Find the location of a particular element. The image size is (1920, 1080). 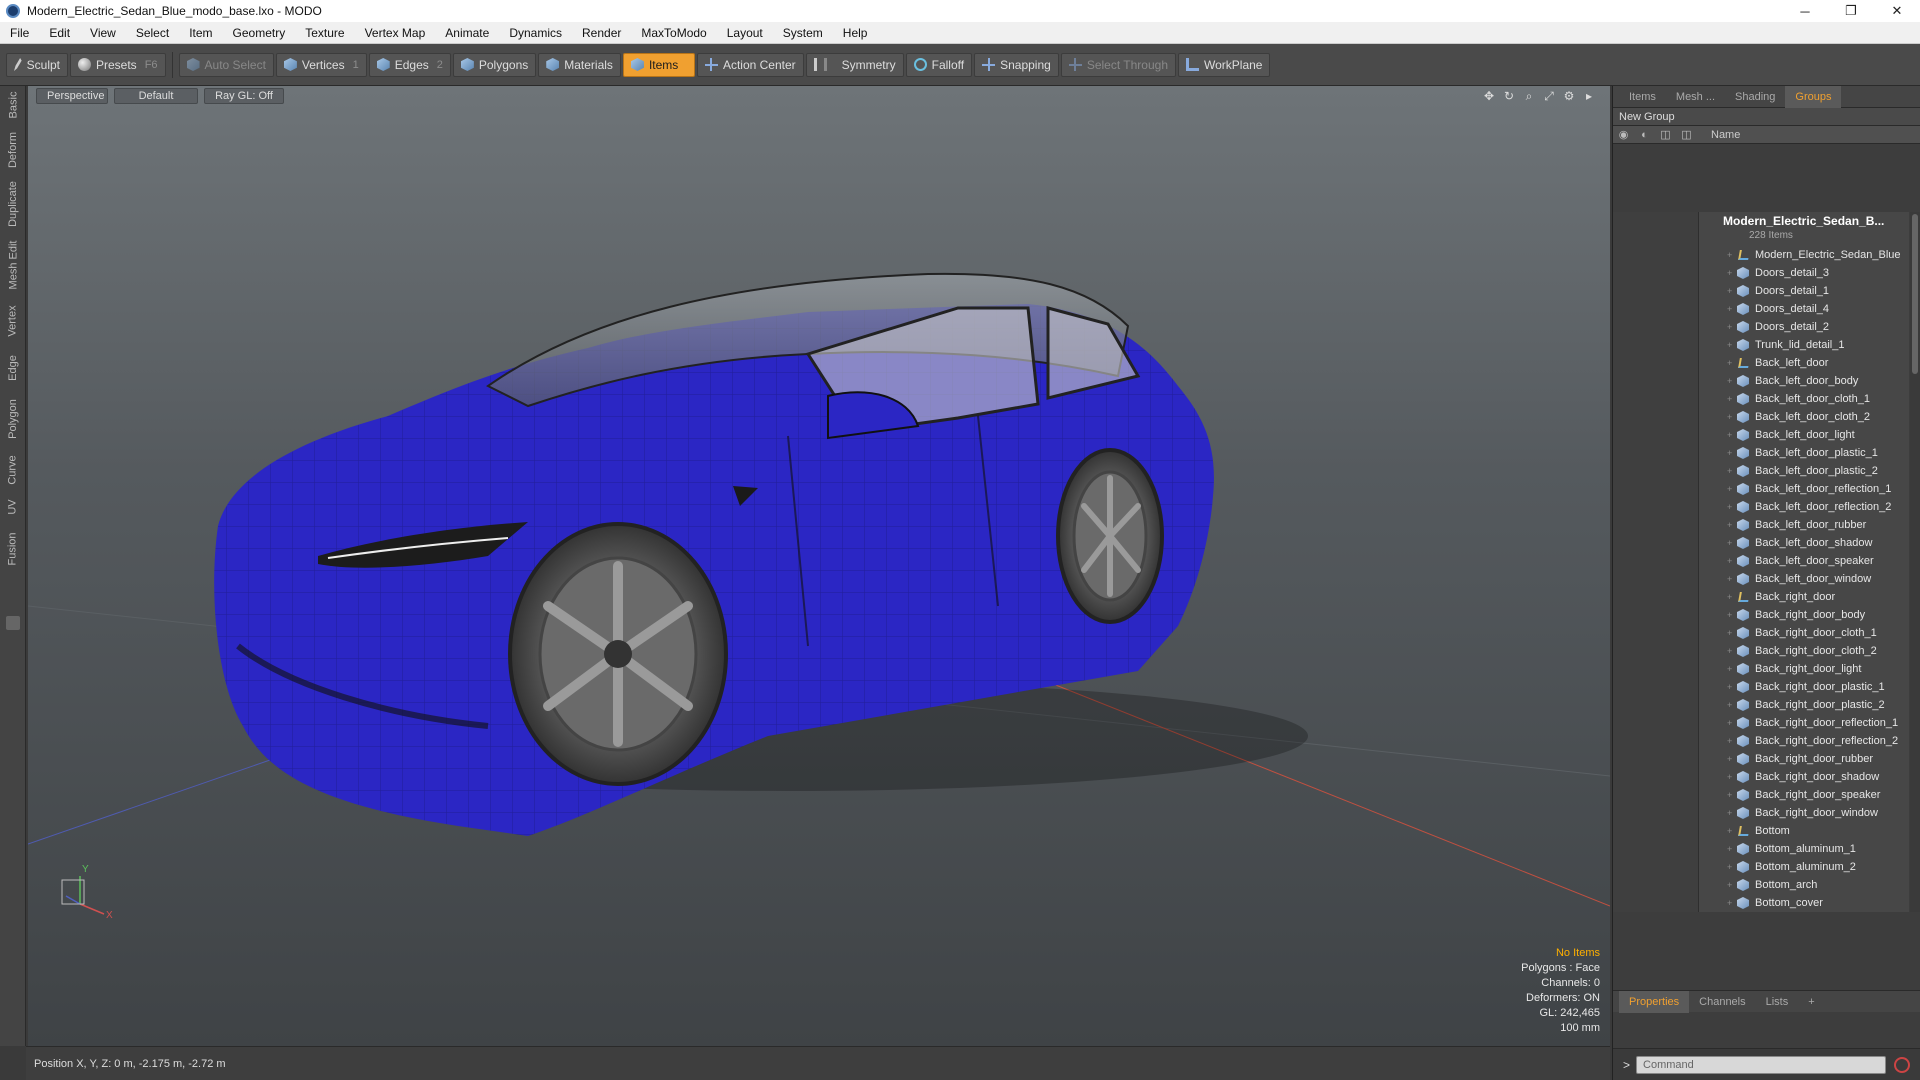

tab-lists: Lists is located at coordinates (1777, 1002).